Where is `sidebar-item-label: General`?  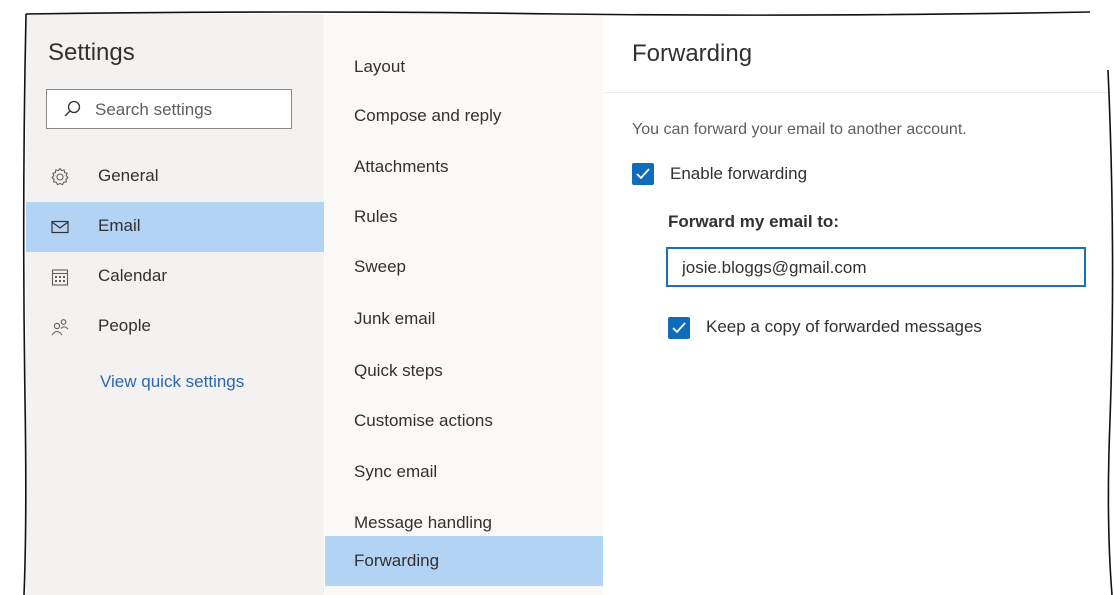 sidebar-item-label: General is located at coordinates (128, 175).